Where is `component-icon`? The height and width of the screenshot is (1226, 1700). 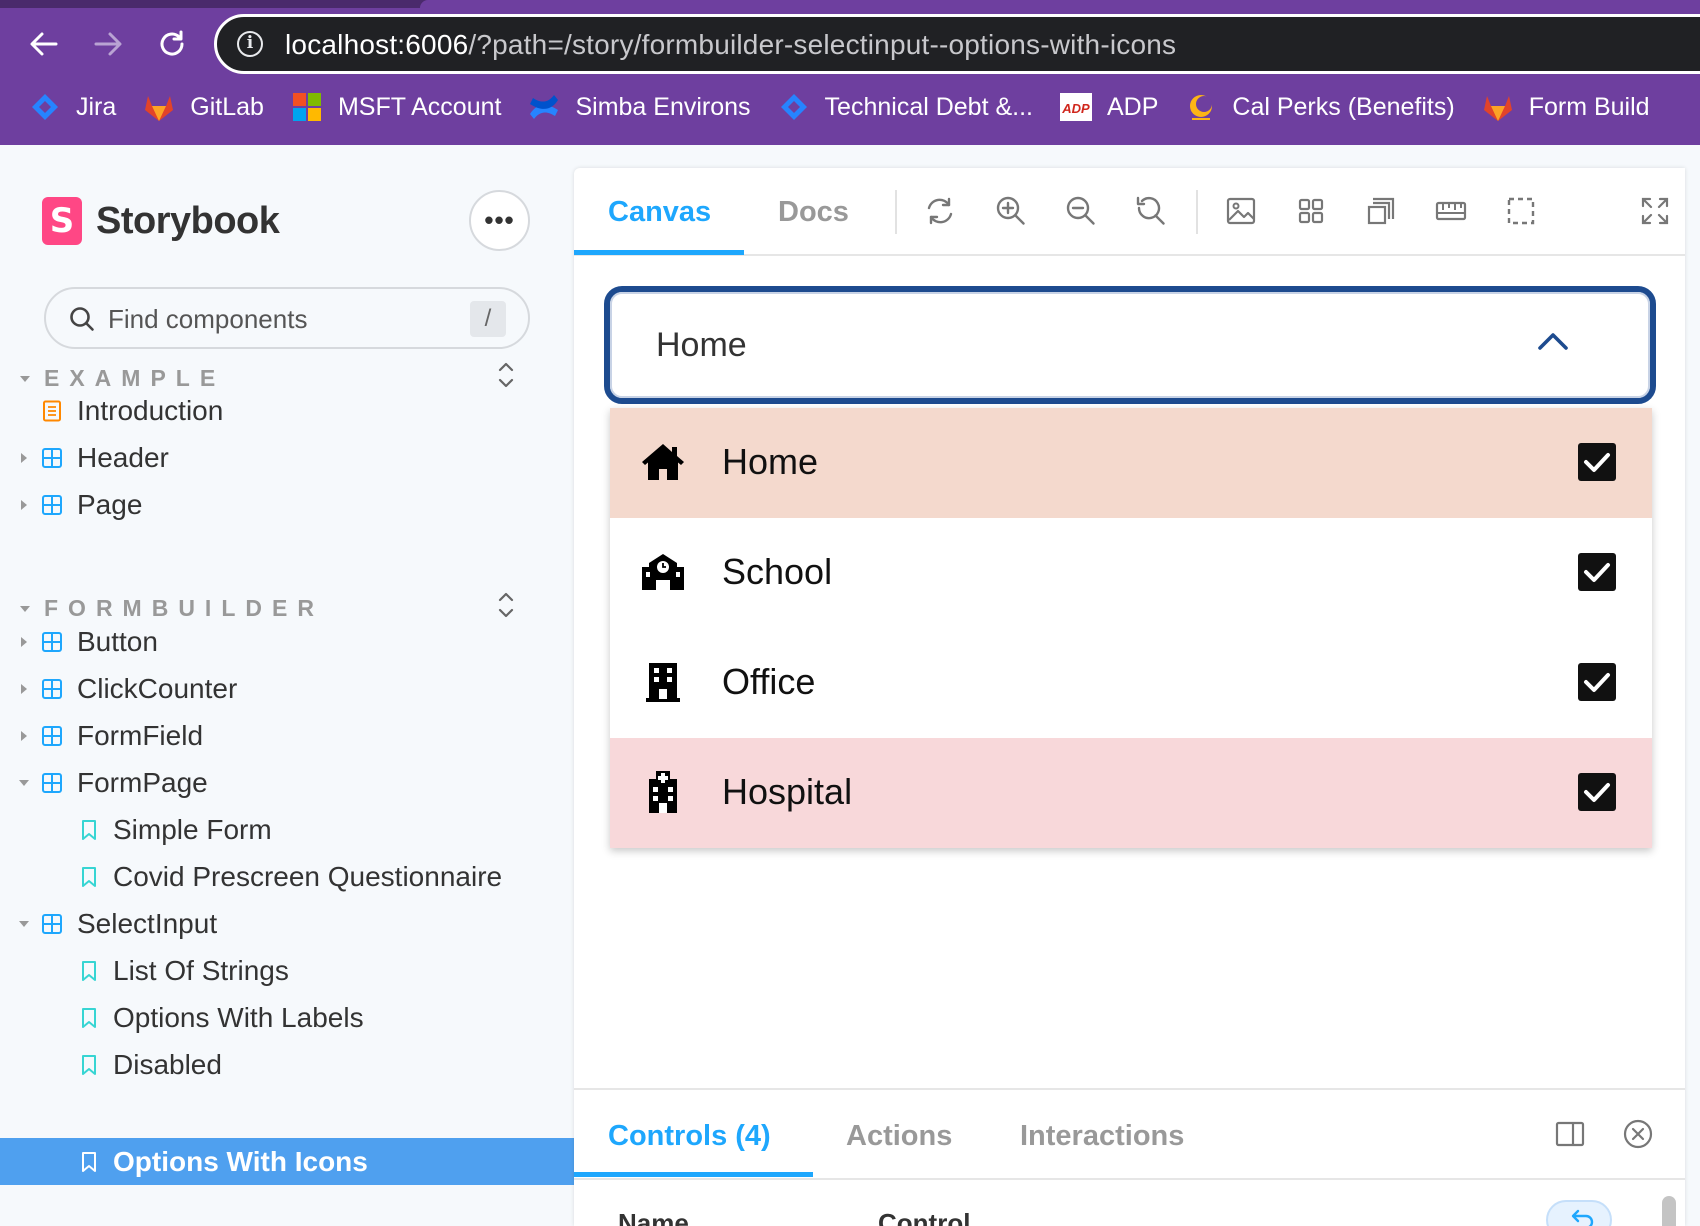
component-icon is located at coordinates (52, 689).